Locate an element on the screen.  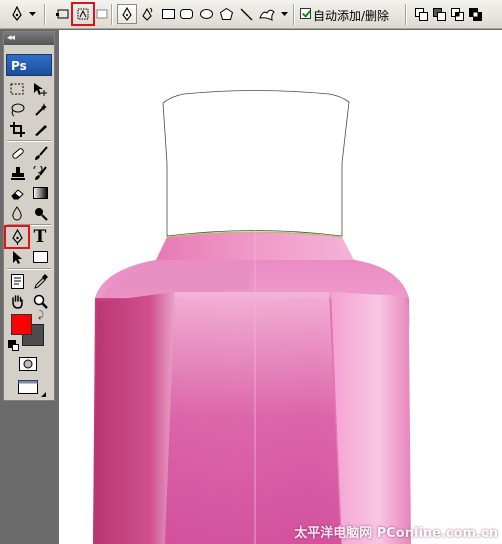
clone-stamp-tool-icon is located at coordinates (17, 173).